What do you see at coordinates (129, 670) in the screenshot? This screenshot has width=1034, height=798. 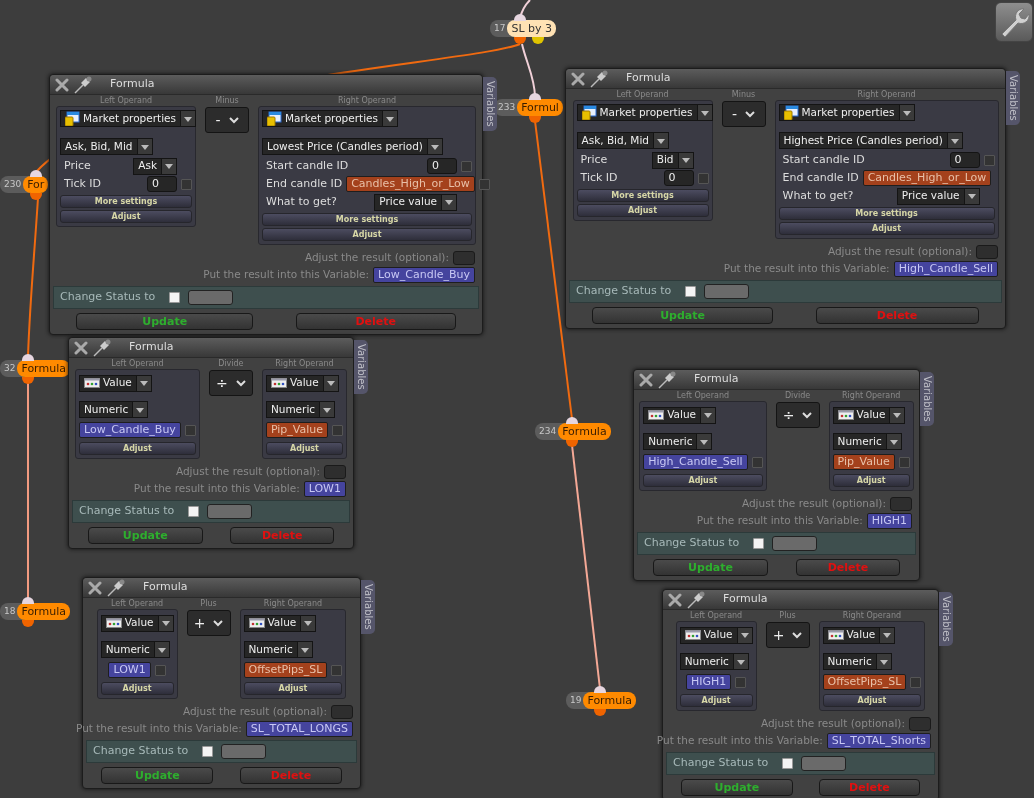 I see `variable-tag: LOW1` at bounding box center [129, 670].